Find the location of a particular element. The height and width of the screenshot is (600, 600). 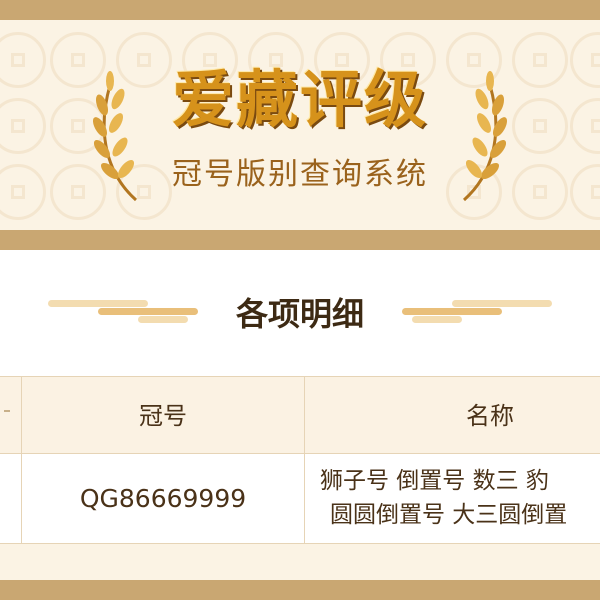

table-cell-name-line2: 圆圆倒置号 大三圆倒置 is located at coordinates (449, 515).